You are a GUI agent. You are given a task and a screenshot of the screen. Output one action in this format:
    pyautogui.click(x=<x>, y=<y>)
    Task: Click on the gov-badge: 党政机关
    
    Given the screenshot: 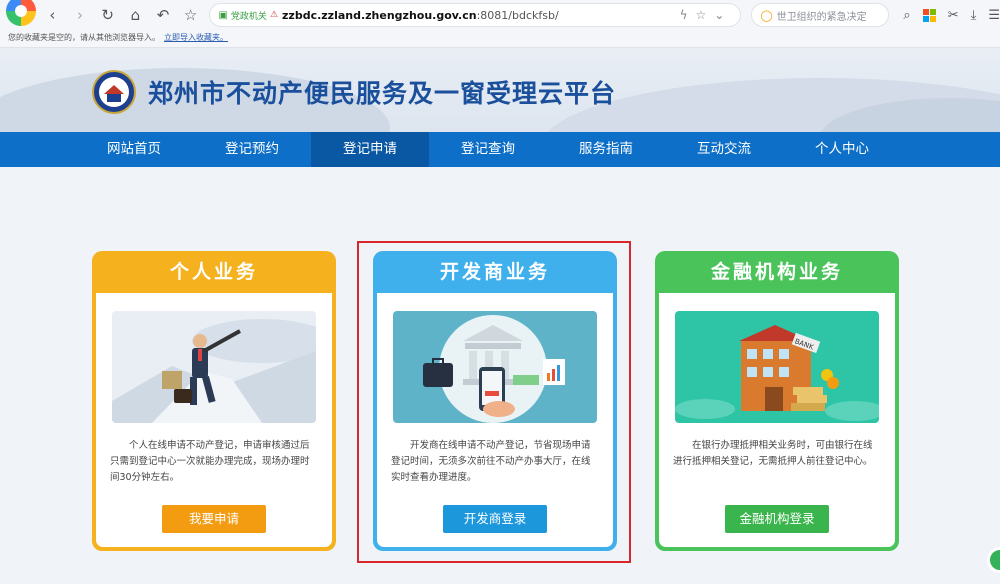 What is the action you would take?
    pyautogui.click(x=248, y=16)
    